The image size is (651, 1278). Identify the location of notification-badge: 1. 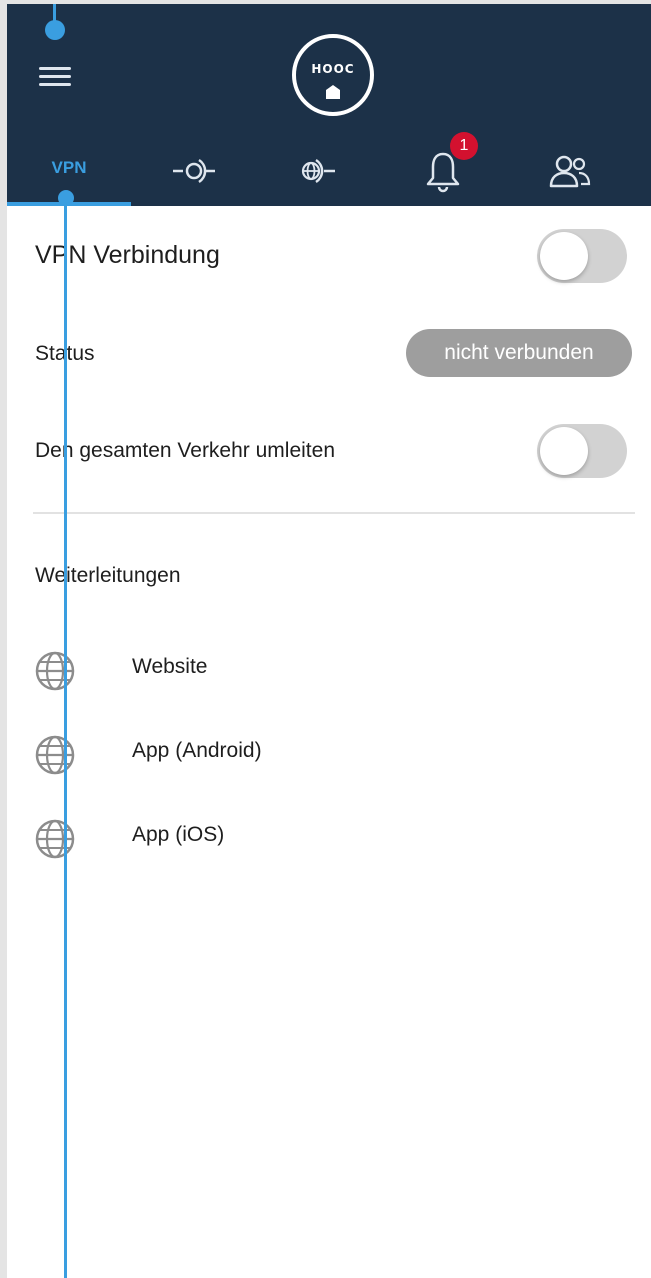
(464, 146).